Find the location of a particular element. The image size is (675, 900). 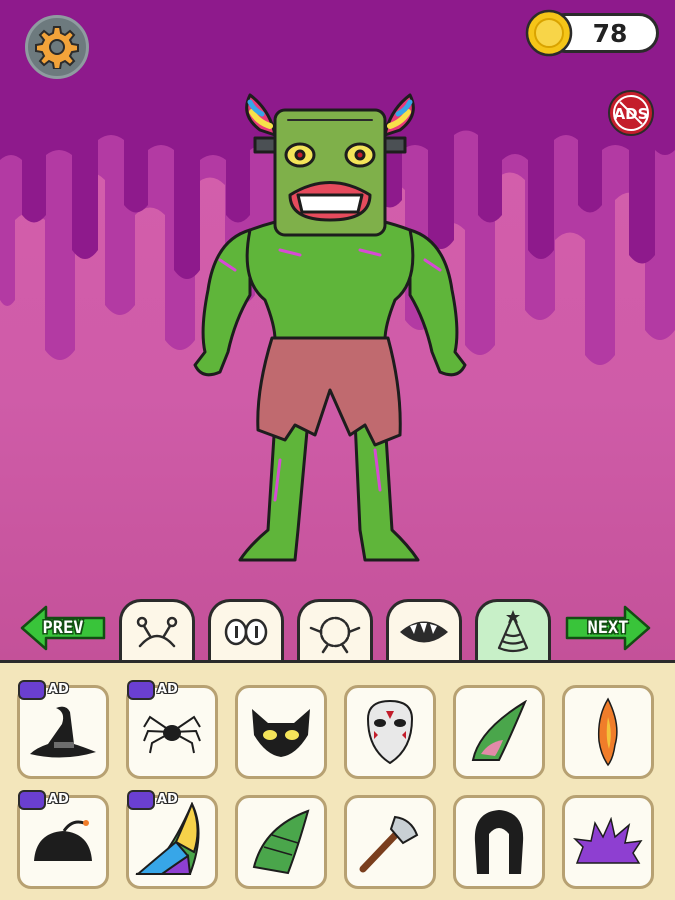

mouth-icon is located at coordinates (424, 631).